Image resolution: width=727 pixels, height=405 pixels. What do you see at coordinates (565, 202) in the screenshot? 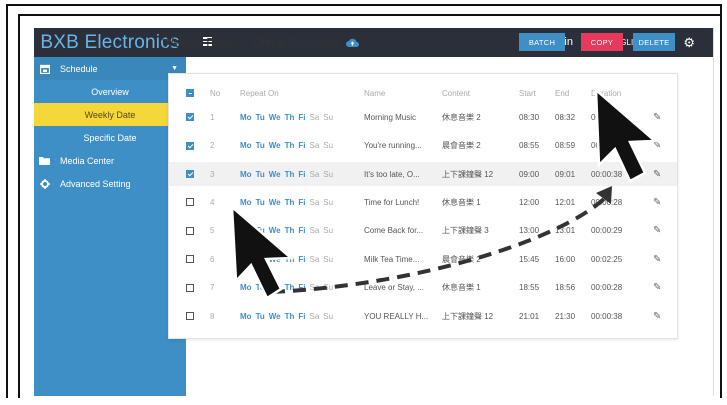
I see `end-time: 12:01` at bounding box center [565, 202].